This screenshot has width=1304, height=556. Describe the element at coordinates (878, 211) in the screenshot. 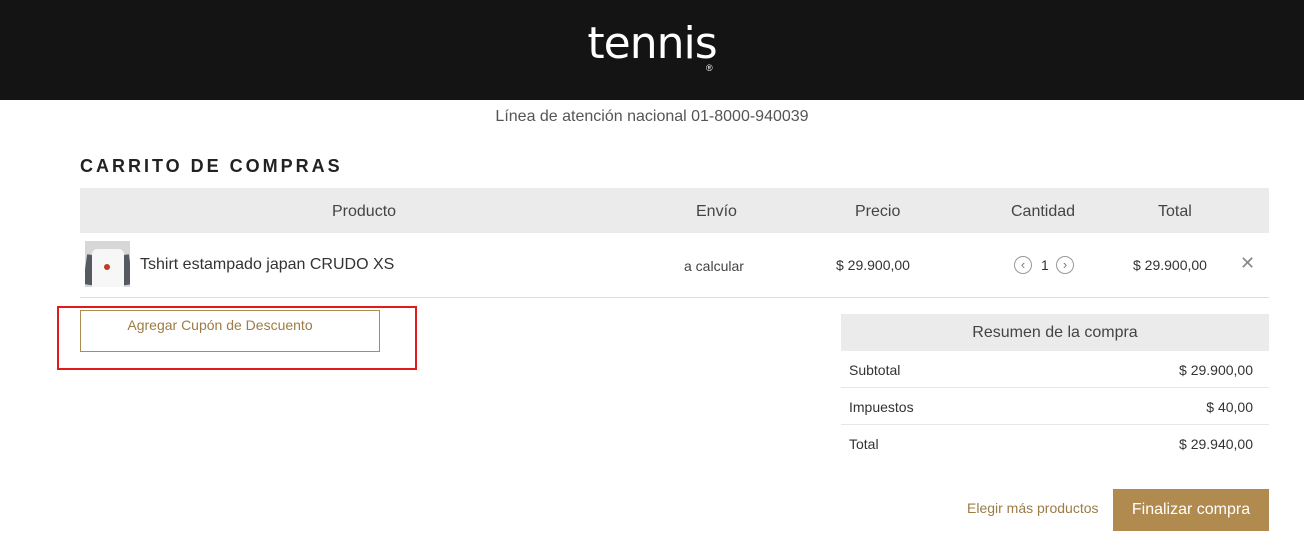

I see `column-price: Precio` at that location.